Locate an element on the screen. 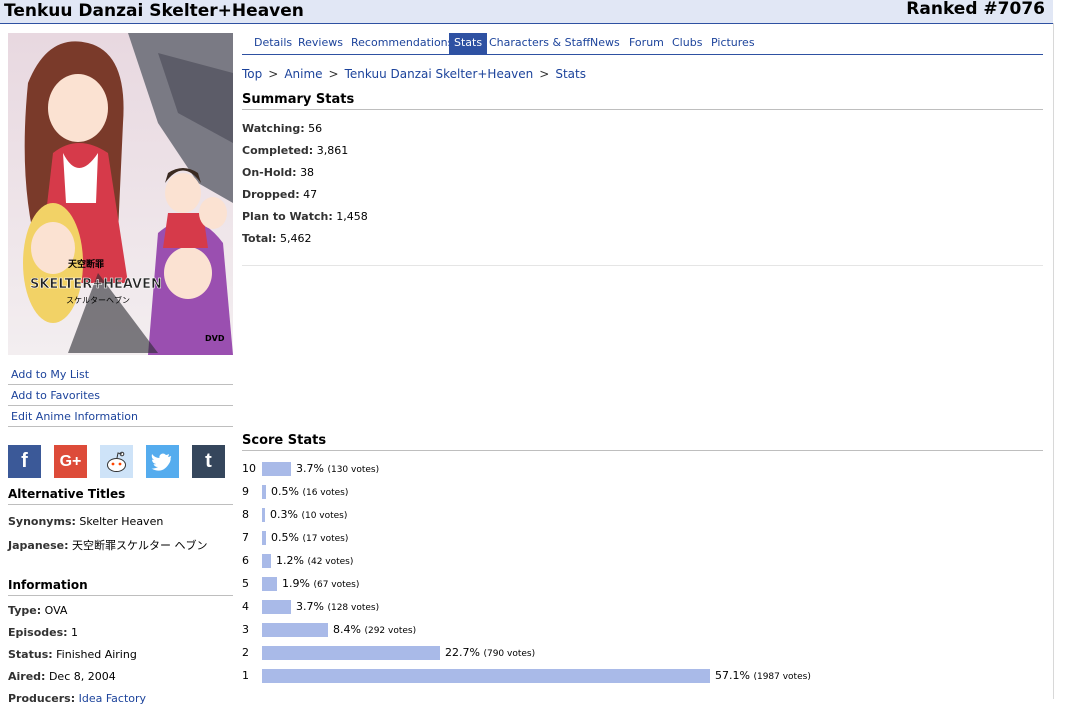 Image resolution: width=1072 pixels, height=705 pixels. score-value: 5 is located at coordinates (245, 583).